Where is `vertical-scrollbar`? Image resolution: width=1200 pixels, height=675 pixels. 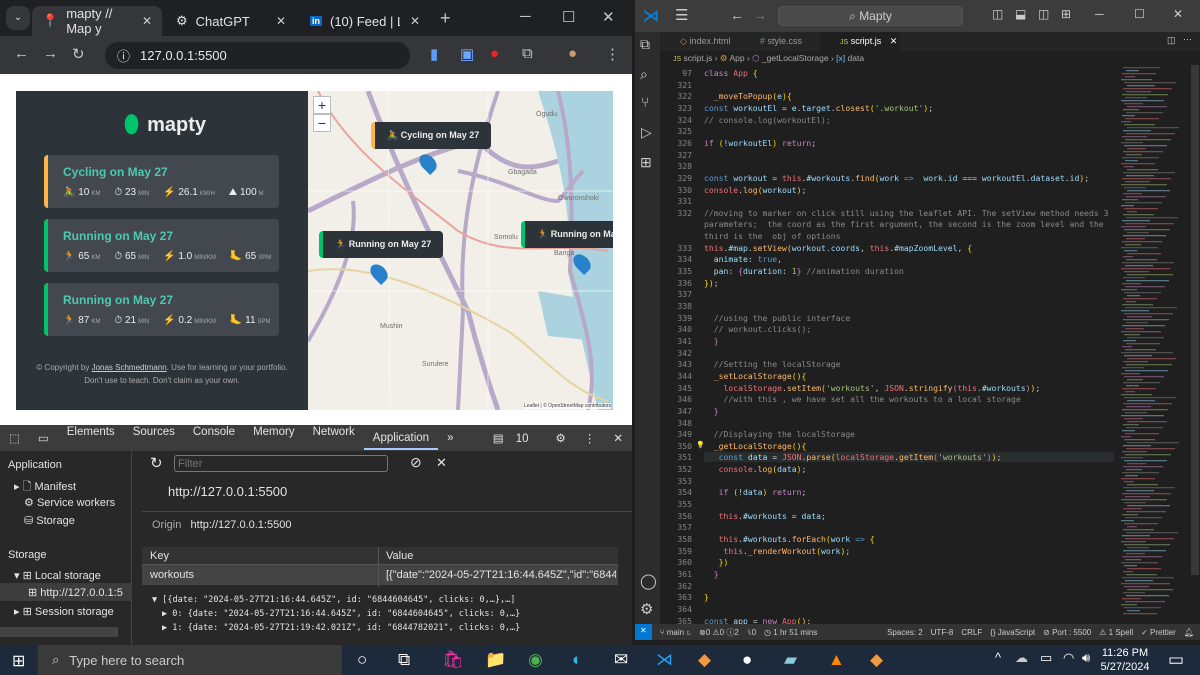 vertical-scrollbar is located at coordinates (1195, 320).